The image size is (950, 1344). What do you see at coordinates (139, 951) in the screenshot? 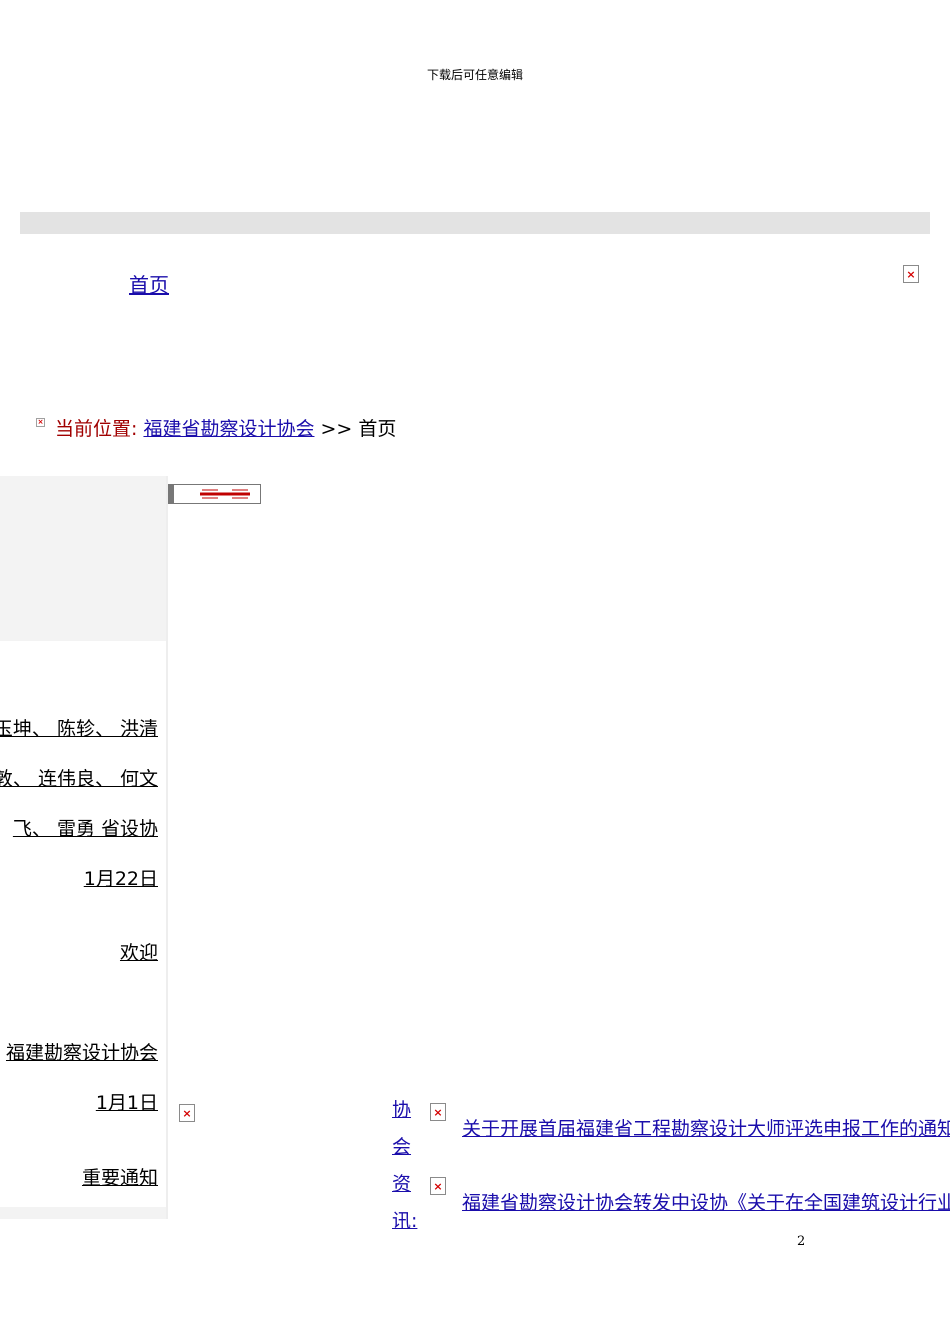
I see `sidebar-welcome-link: 欢迎` at bounding box center [139, 951].